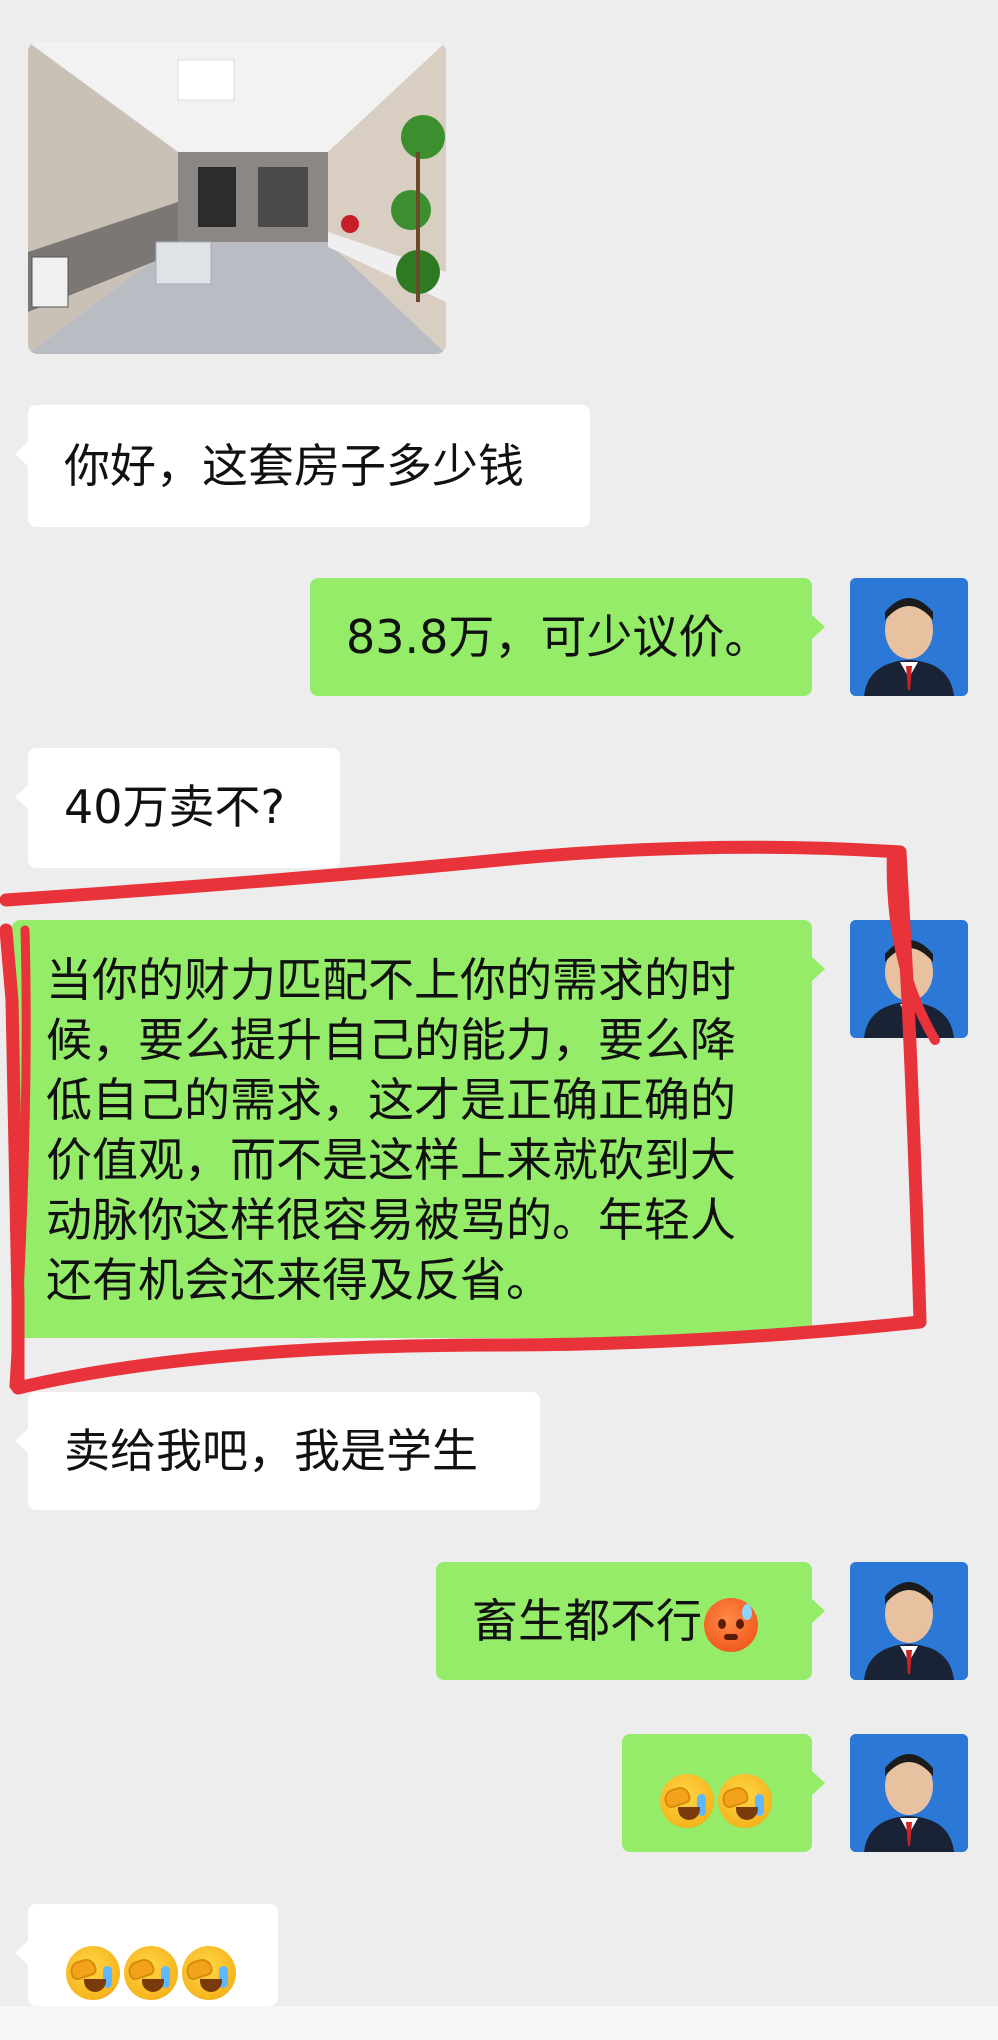 The height and width of the screenshot is (2040, 998). What do you see at coordinates (499, 2023) in the screenshot?
I see `input-bar-edge` at bounding box center [499, 2023].